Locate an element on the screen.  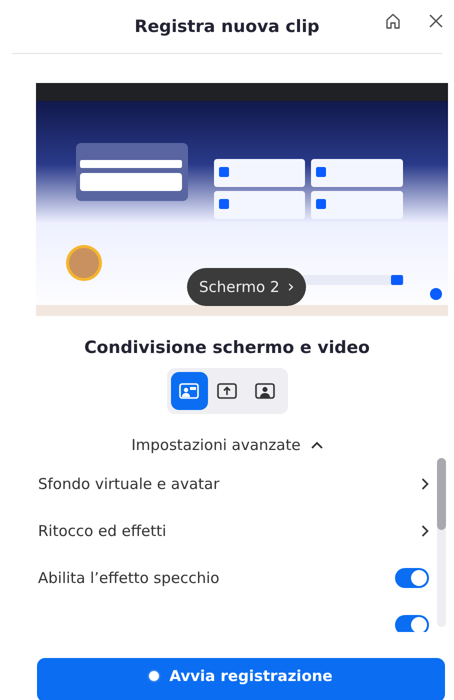
caret-icon is located at coordinates (316, 445).